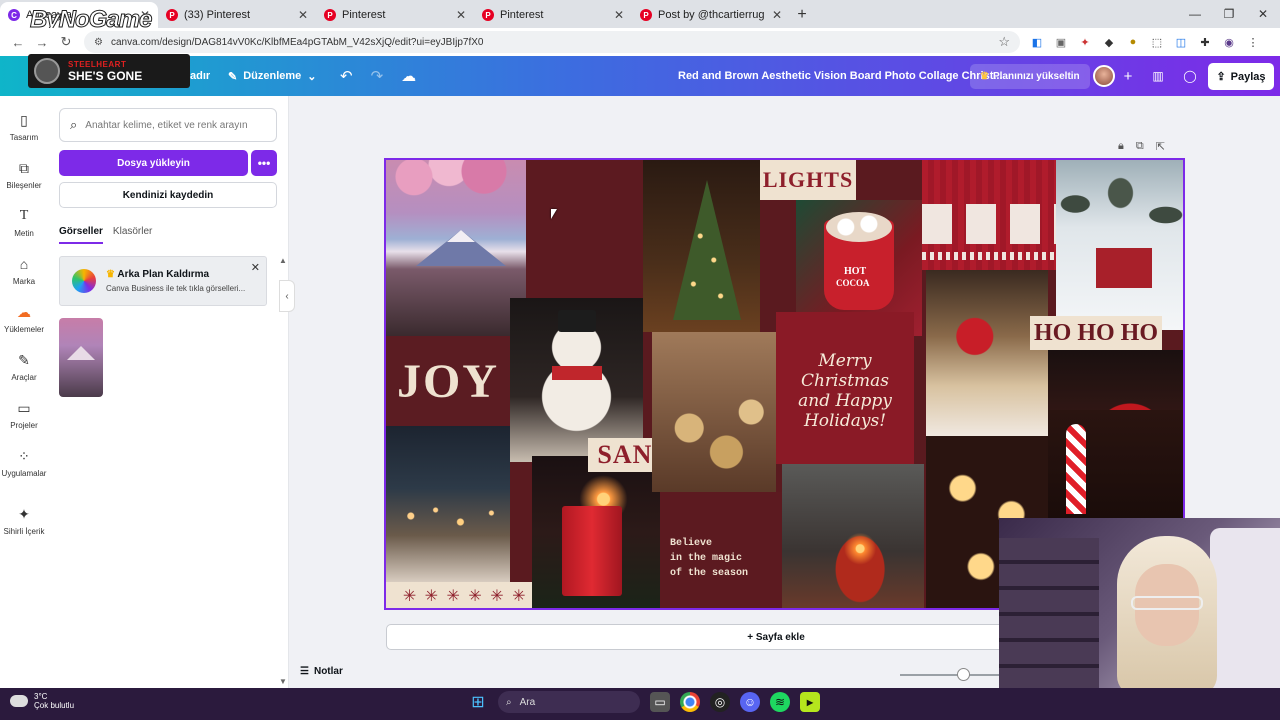  What do you see at coordinates (1140, 146) in the screenshot?
I see `duplicate-page-icon: ⧉` at bounding box center [1140, 146].